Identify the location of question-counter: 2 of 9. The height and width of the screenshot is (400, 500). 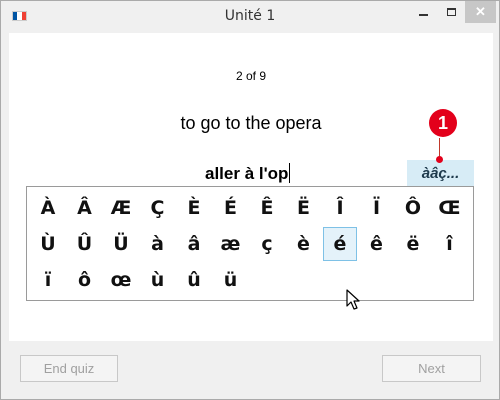
(251, 76).